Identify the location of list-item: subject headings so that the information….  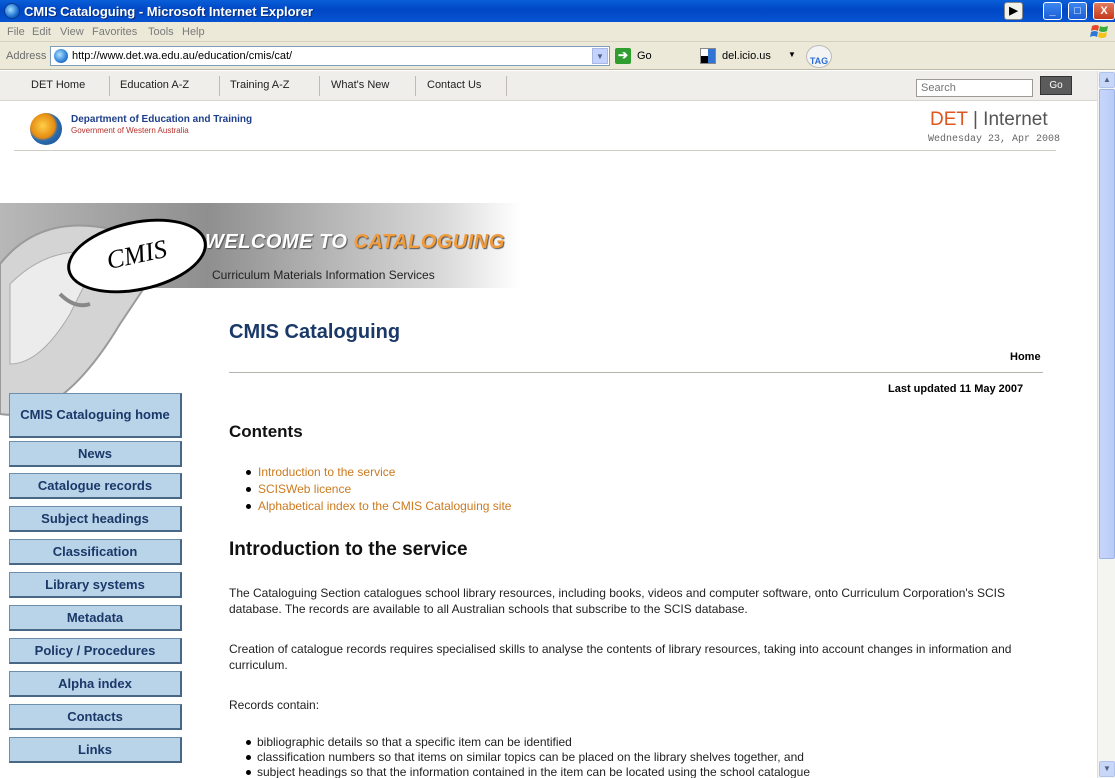
(528, 771).